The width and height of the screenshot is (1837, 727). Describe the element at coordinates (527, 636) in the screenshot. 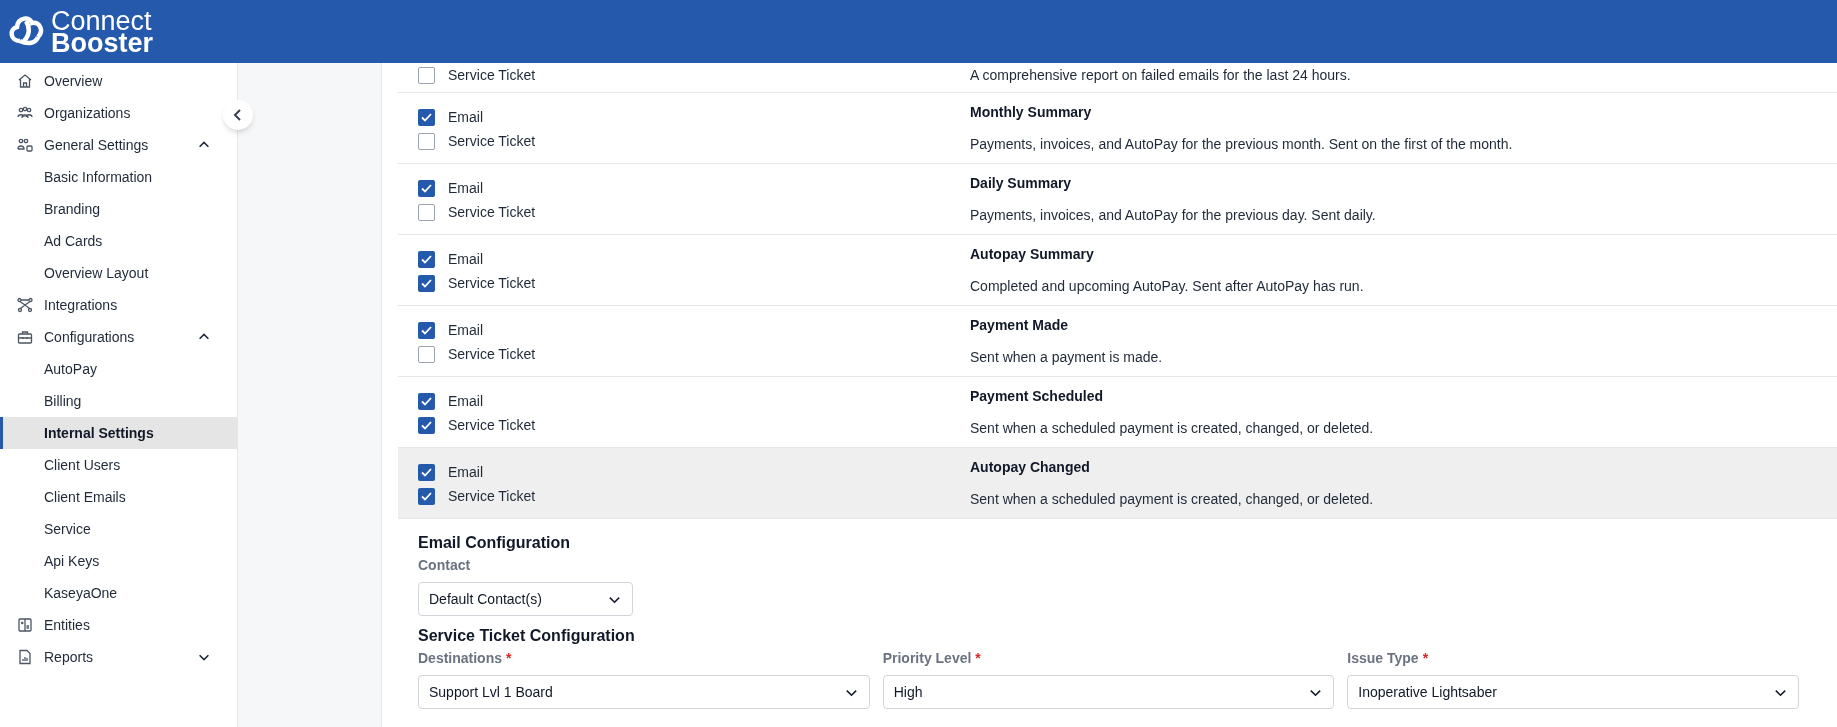

I see `section-heading: Service Ticket Configuration` at that location.